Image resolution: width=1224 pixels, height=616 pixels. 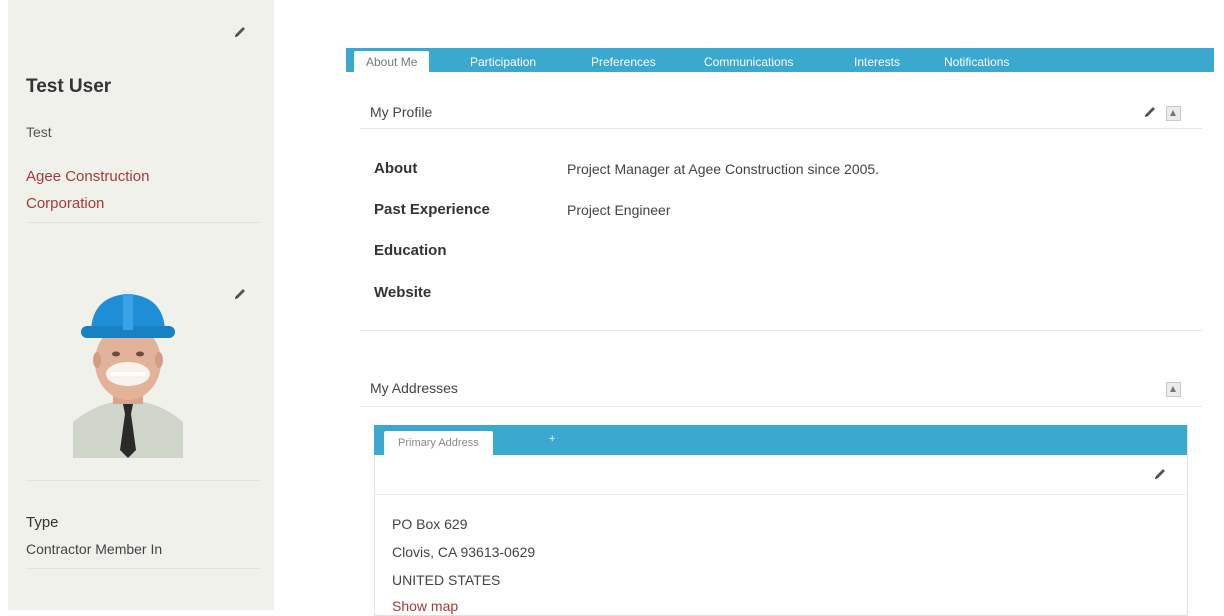 I want to click on field-label-about: About, so click(x=396, y=168).